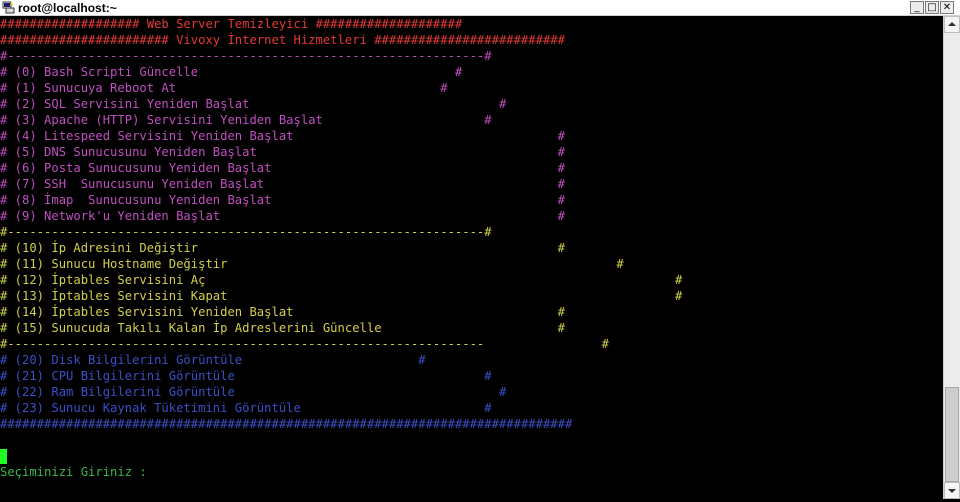 The image size is (960, 502). What do you see at coordinates (253, 392) in the screenshot?
I see `terminal-line: # (22) Ram Bilgilerini Görüntüle #` at bounding box center [253, 392].